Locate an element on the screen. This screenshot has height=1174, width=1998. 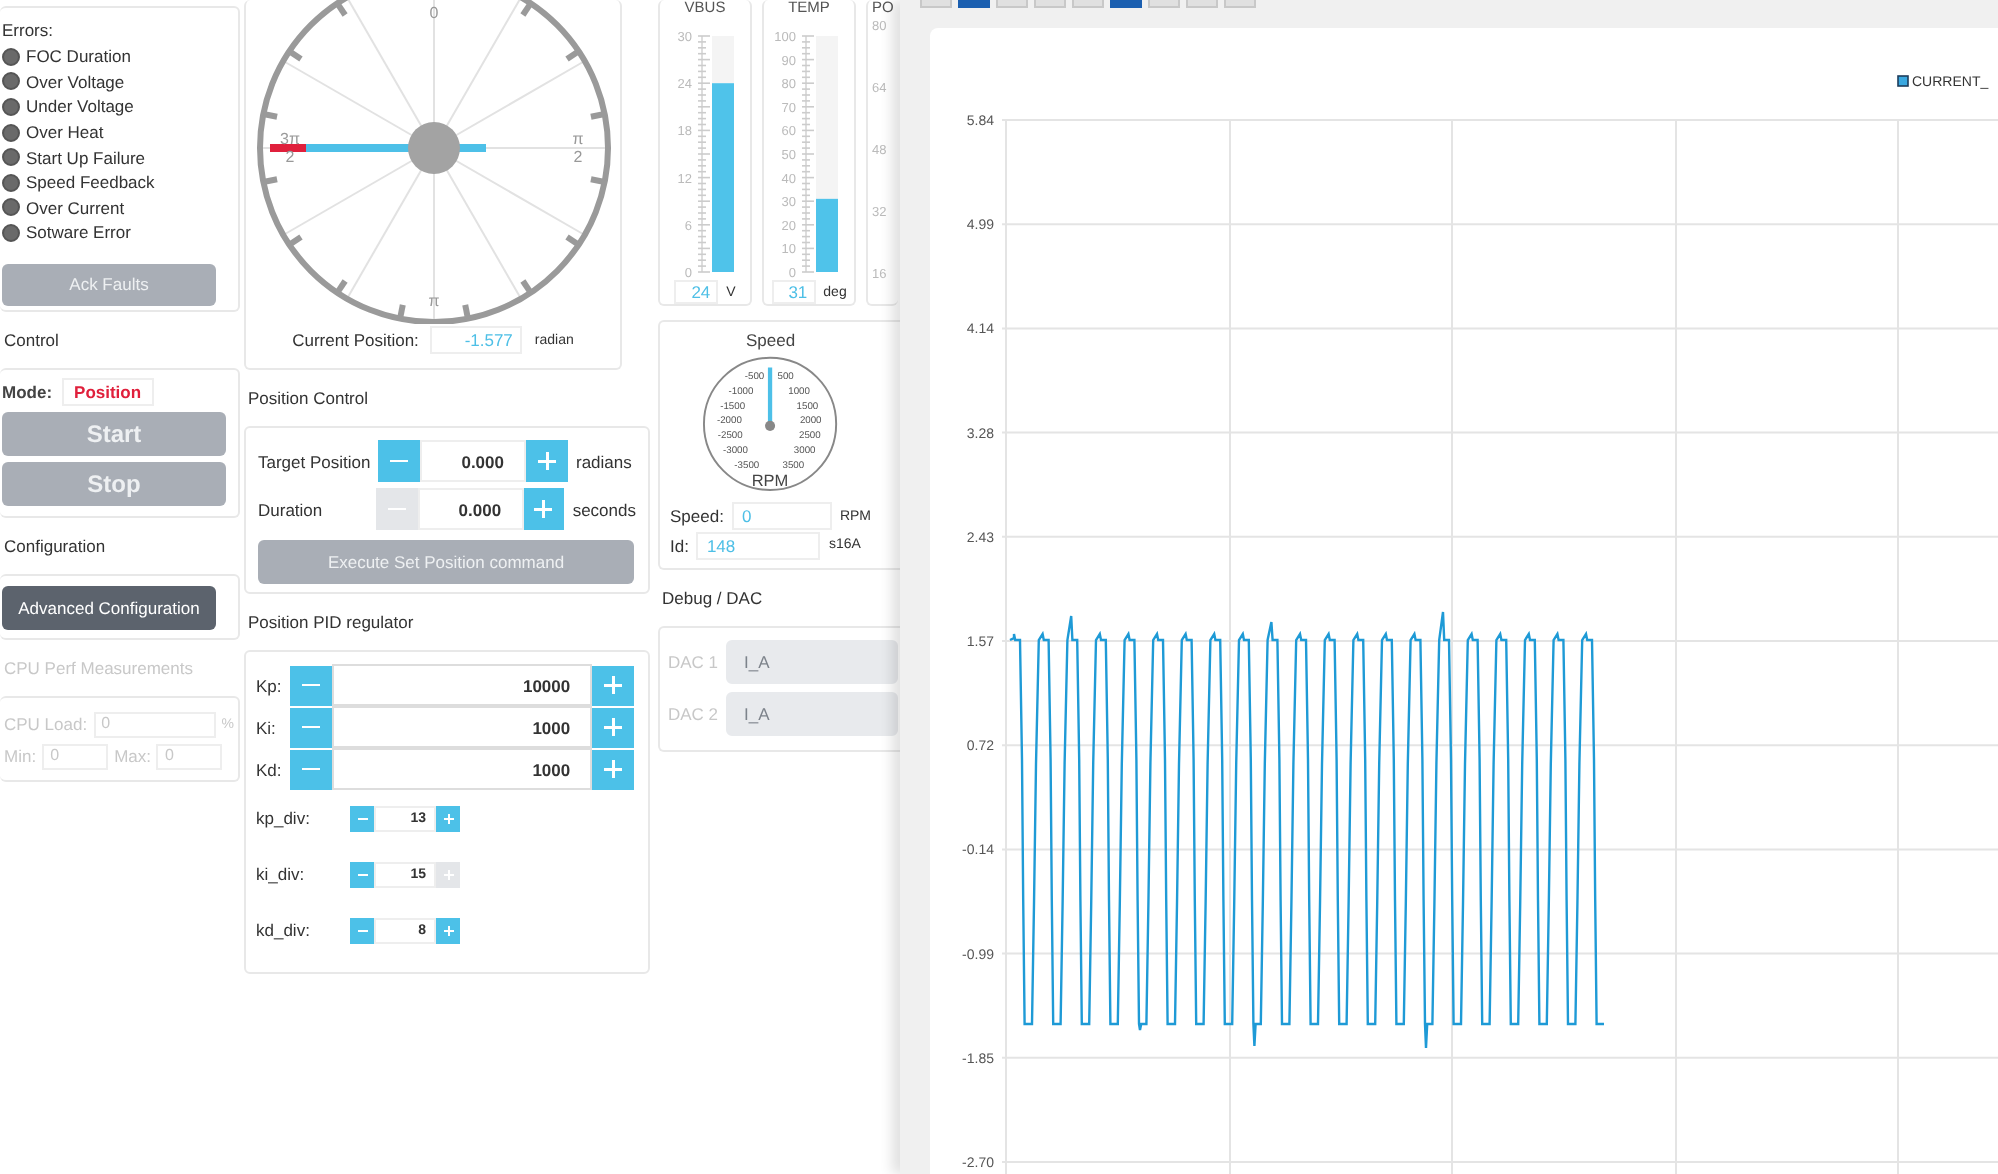
error-label: FOC Duration is located at coordinates (78, 56).